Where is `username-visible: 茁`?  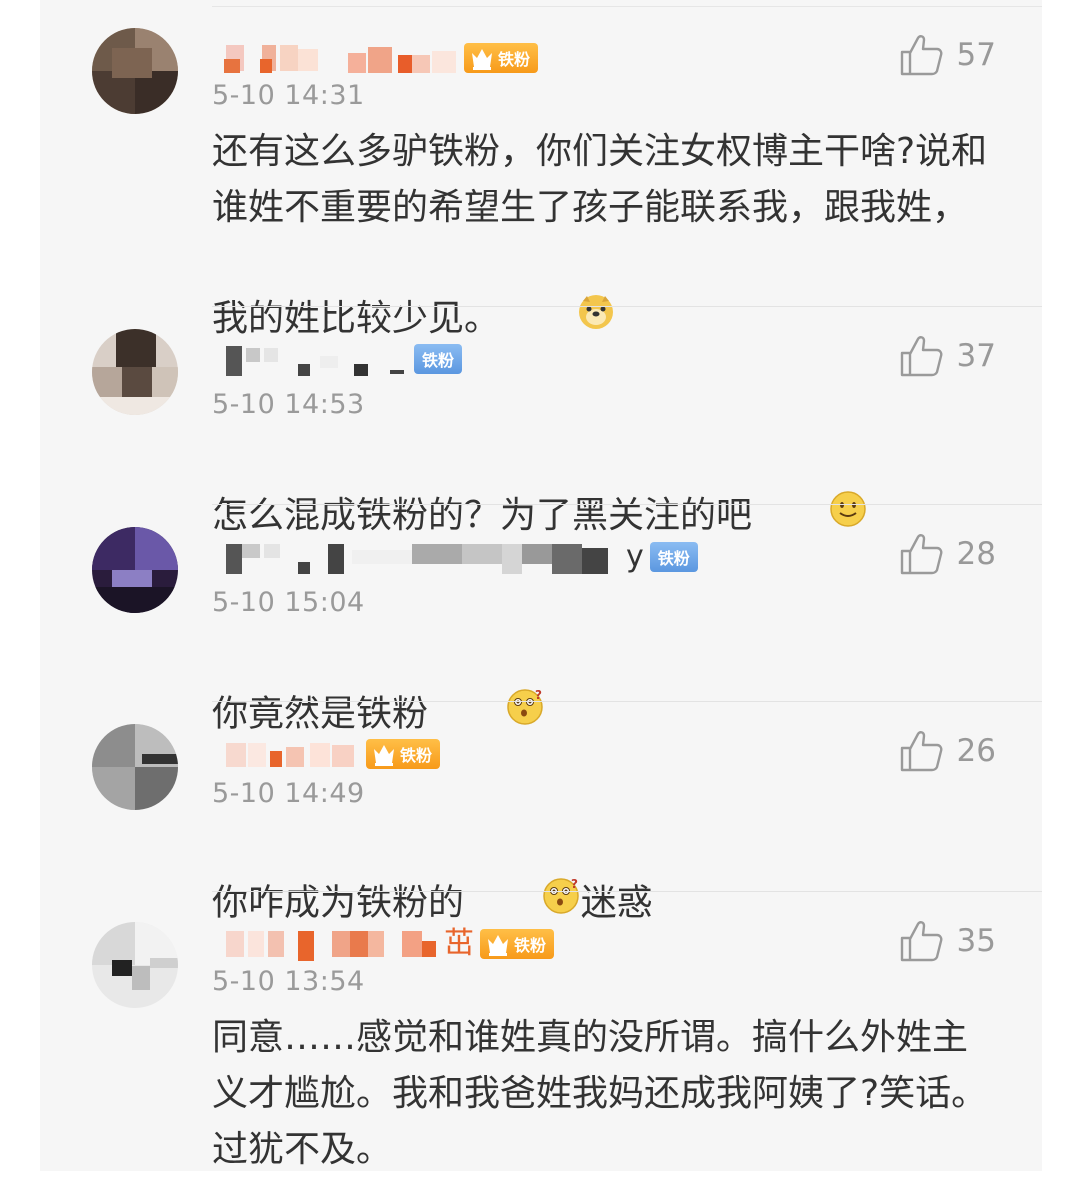 username-visible: 茁 is located at coordinates (459, 944).